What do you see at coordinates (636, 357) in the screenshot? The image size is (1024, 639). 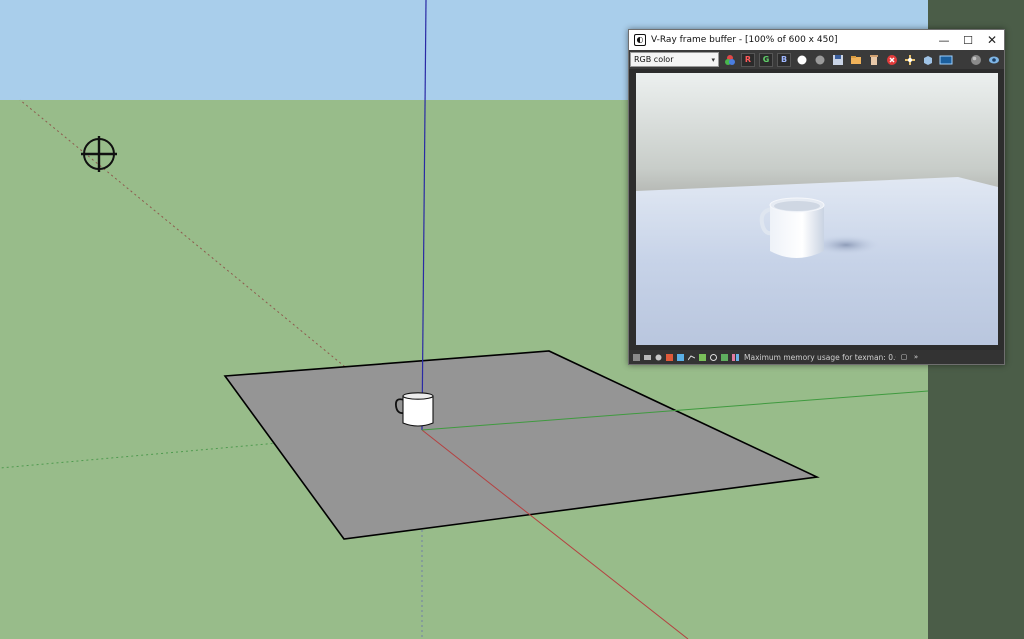 I see `histogram-icon` at bounding box center [636, 357].